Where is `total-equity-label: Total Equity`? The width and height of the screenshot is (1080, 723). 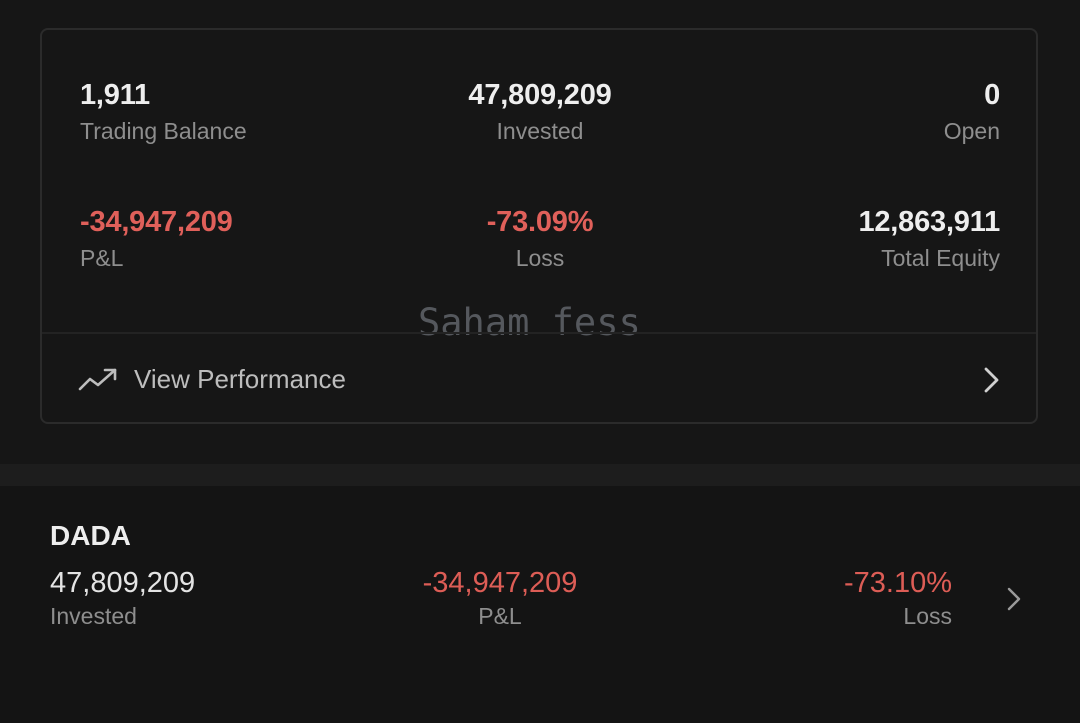 total-equity-label: Total Equity is located at coordinates (940, 258).